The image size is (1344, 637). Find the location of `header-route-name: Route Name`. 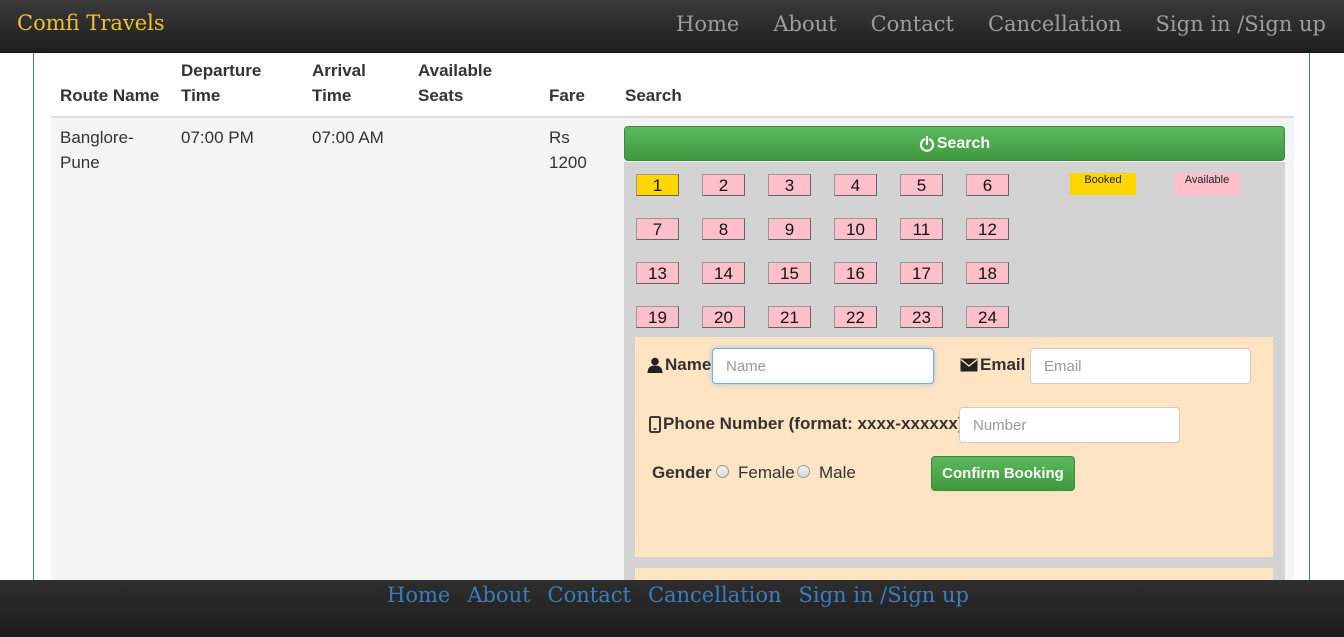

header-route-name: Route Name is located at coordinates (110, 95).